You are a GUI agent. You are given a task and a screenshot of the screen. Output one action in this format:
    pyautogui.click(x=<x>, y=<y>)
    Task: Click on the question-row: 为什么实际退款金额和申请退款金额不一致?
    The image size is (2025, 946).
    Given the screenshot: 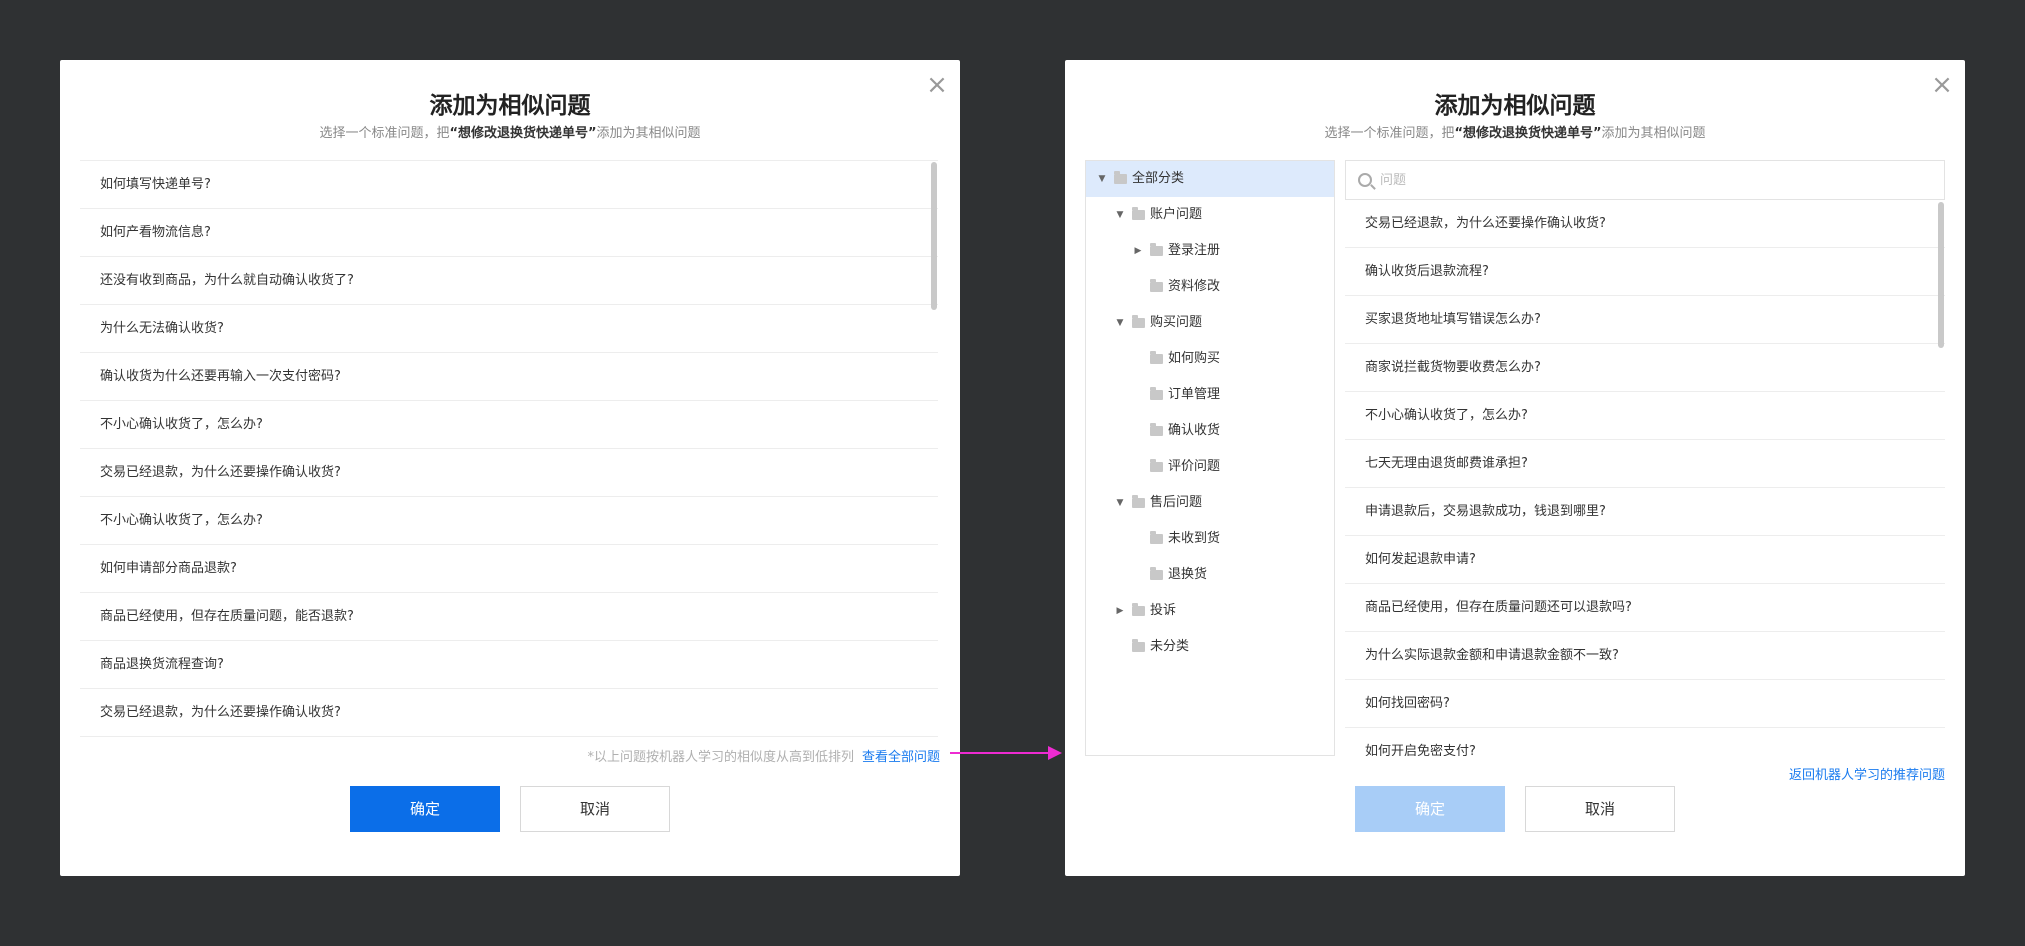 What is the action you would take?
    pyautogui.click(x=1645, y=656)
    